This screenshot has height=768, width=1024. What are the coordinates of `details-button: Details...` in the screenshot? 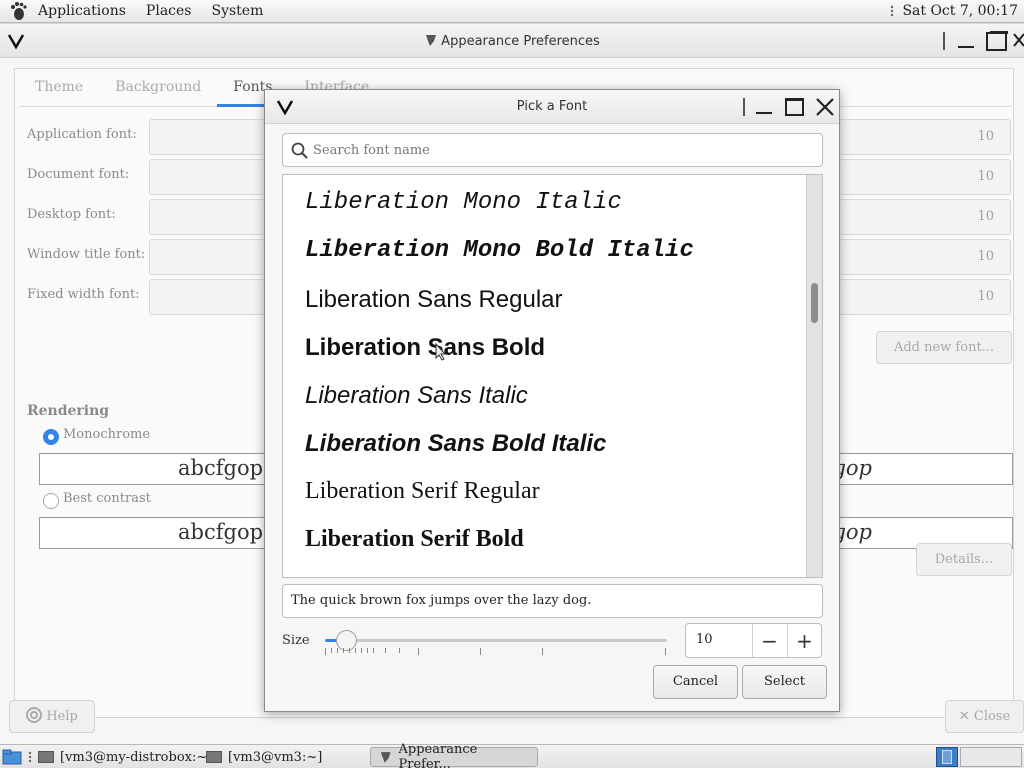 It's located at (964, 559).